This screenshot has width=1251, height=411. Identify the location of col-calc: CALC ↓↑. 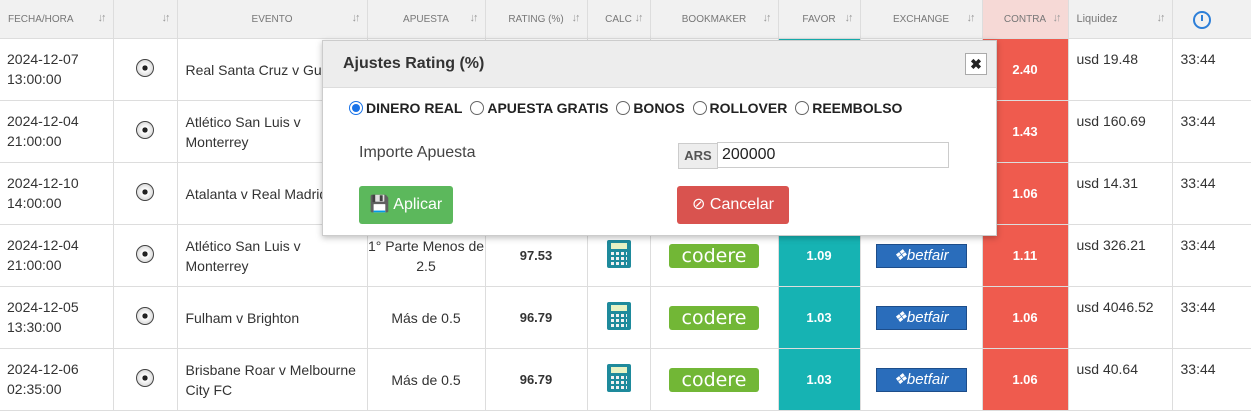
(619, 19).